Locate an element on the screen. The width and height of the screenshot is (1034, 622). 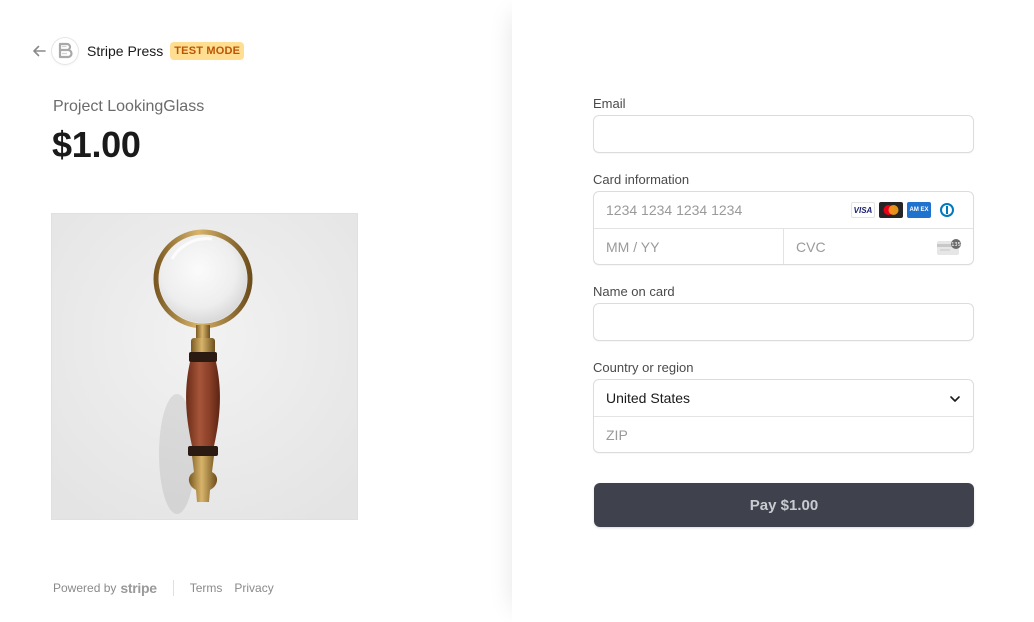
visa-logo-text: VISA is located at coordinates (863, 210).